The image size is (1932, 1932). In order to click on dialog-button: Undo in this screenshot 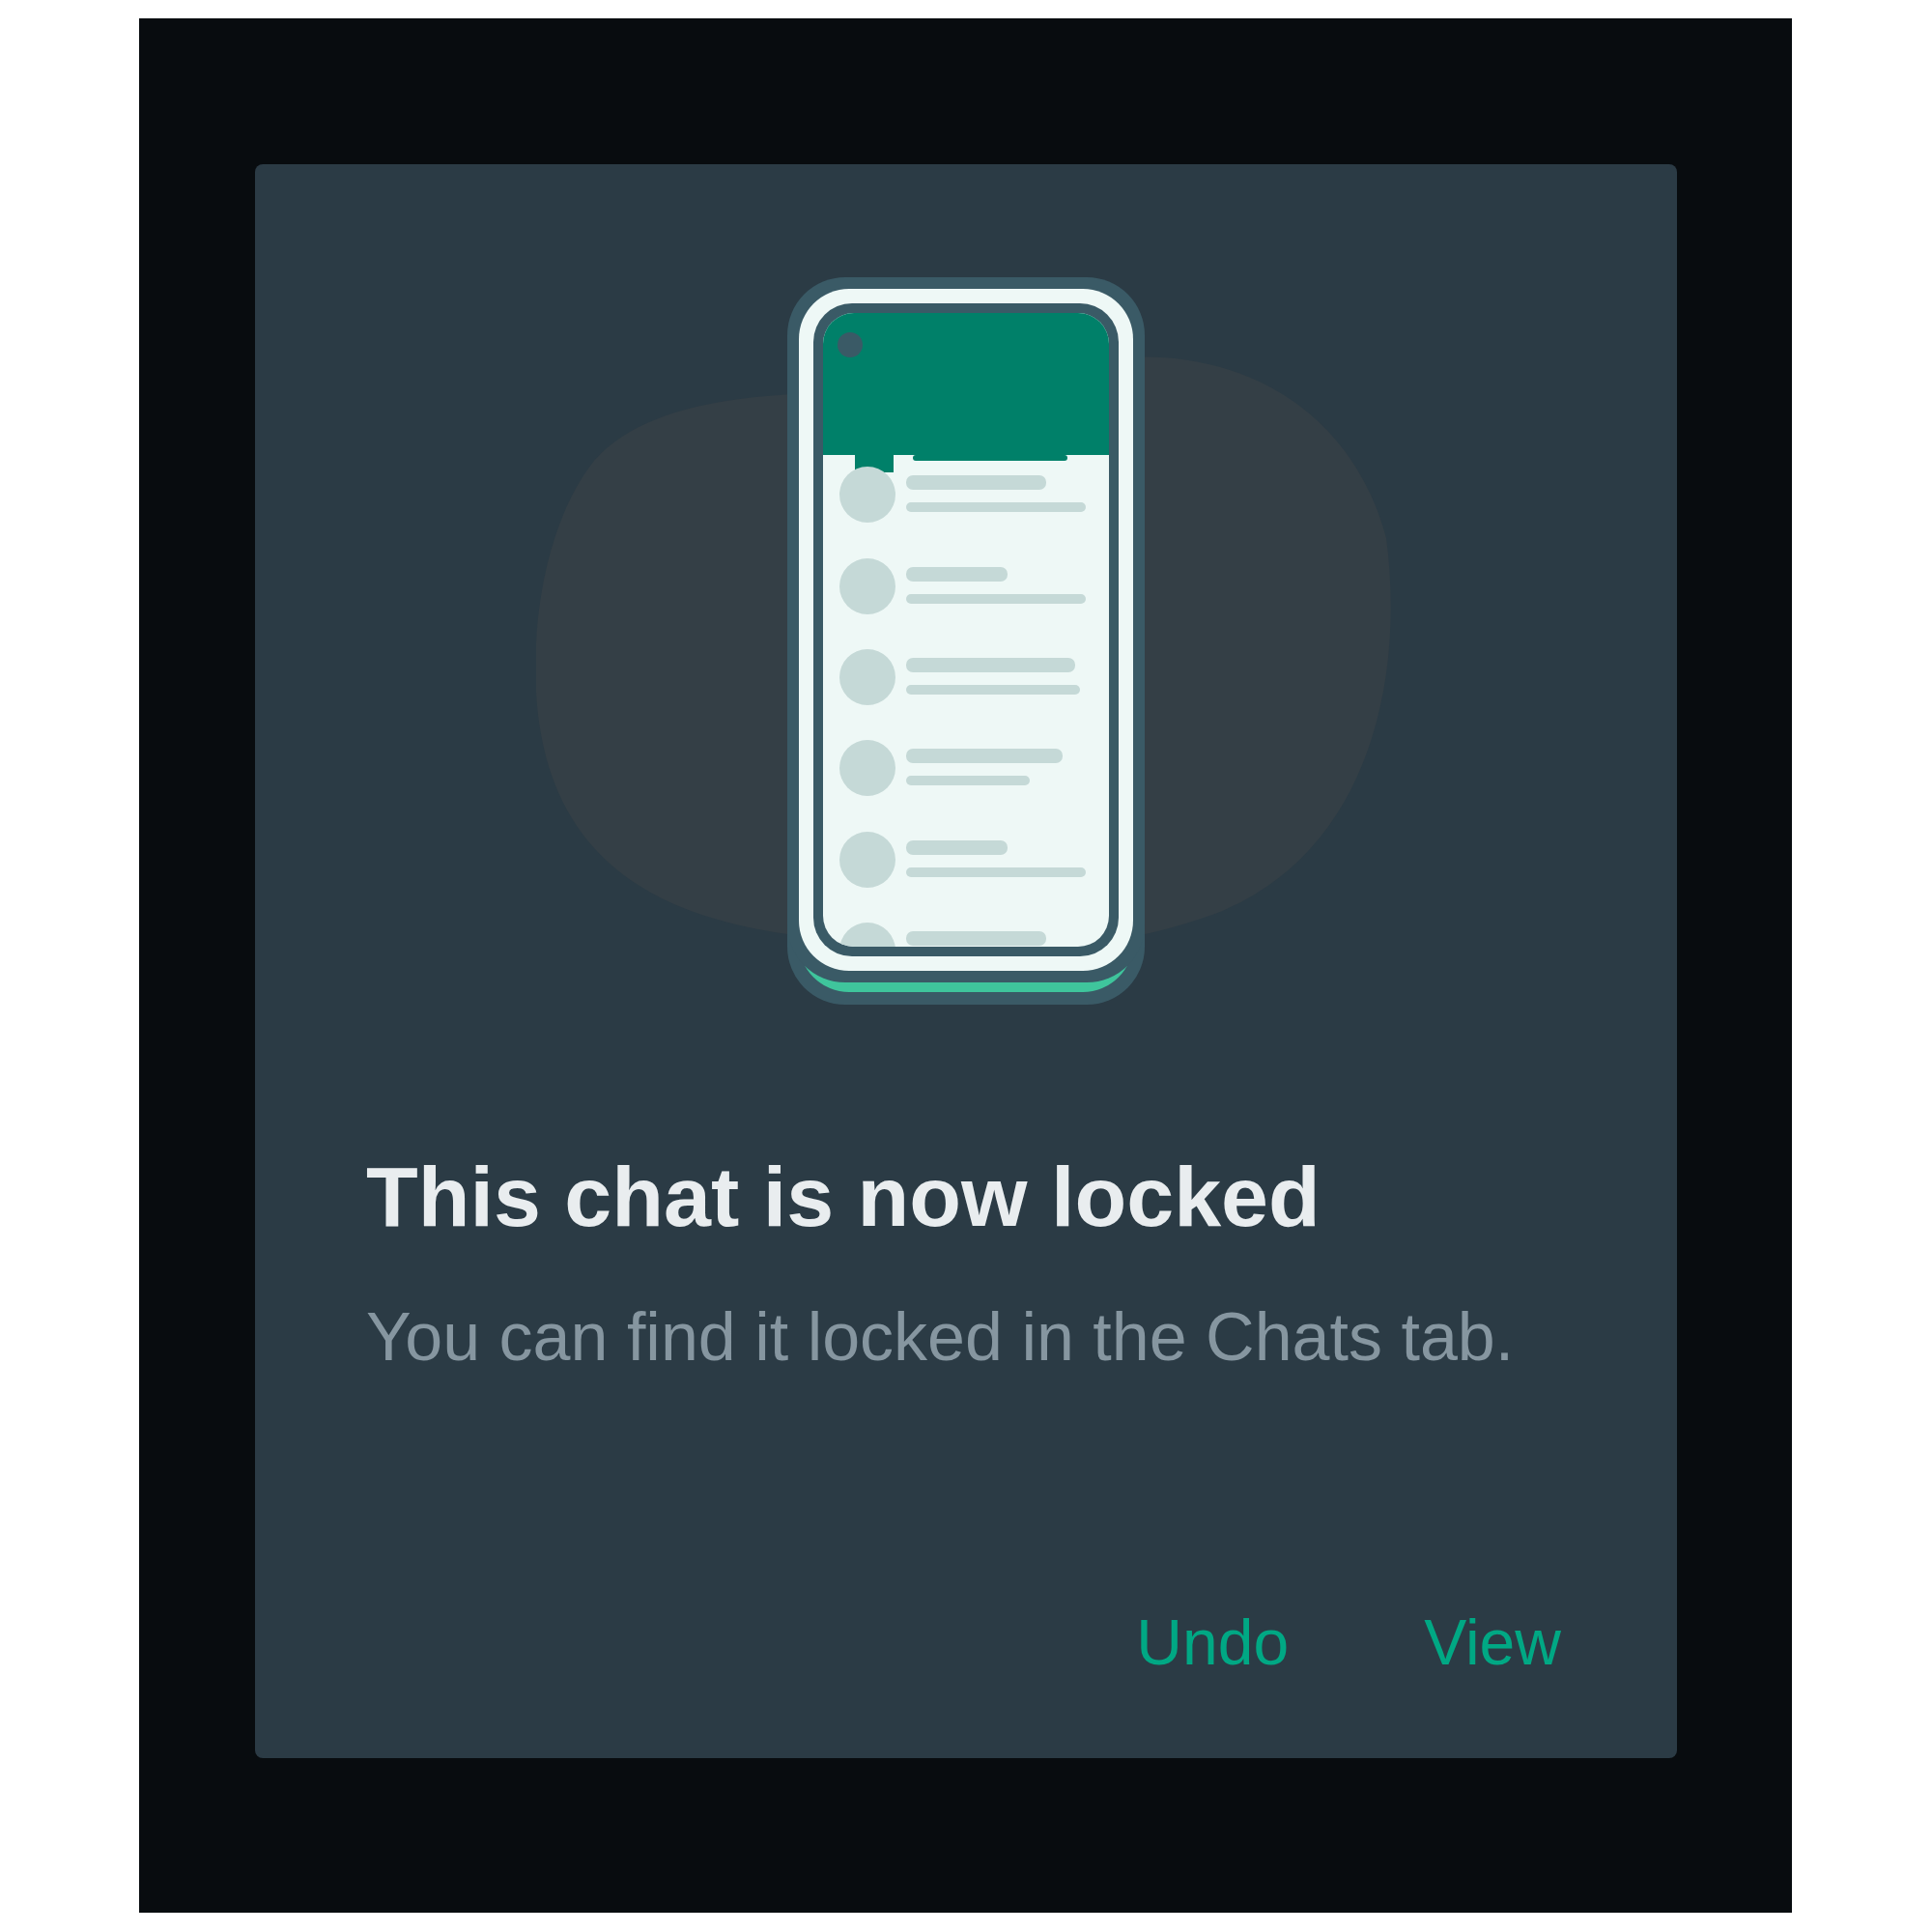, I will do `click(1213, 1642)`.